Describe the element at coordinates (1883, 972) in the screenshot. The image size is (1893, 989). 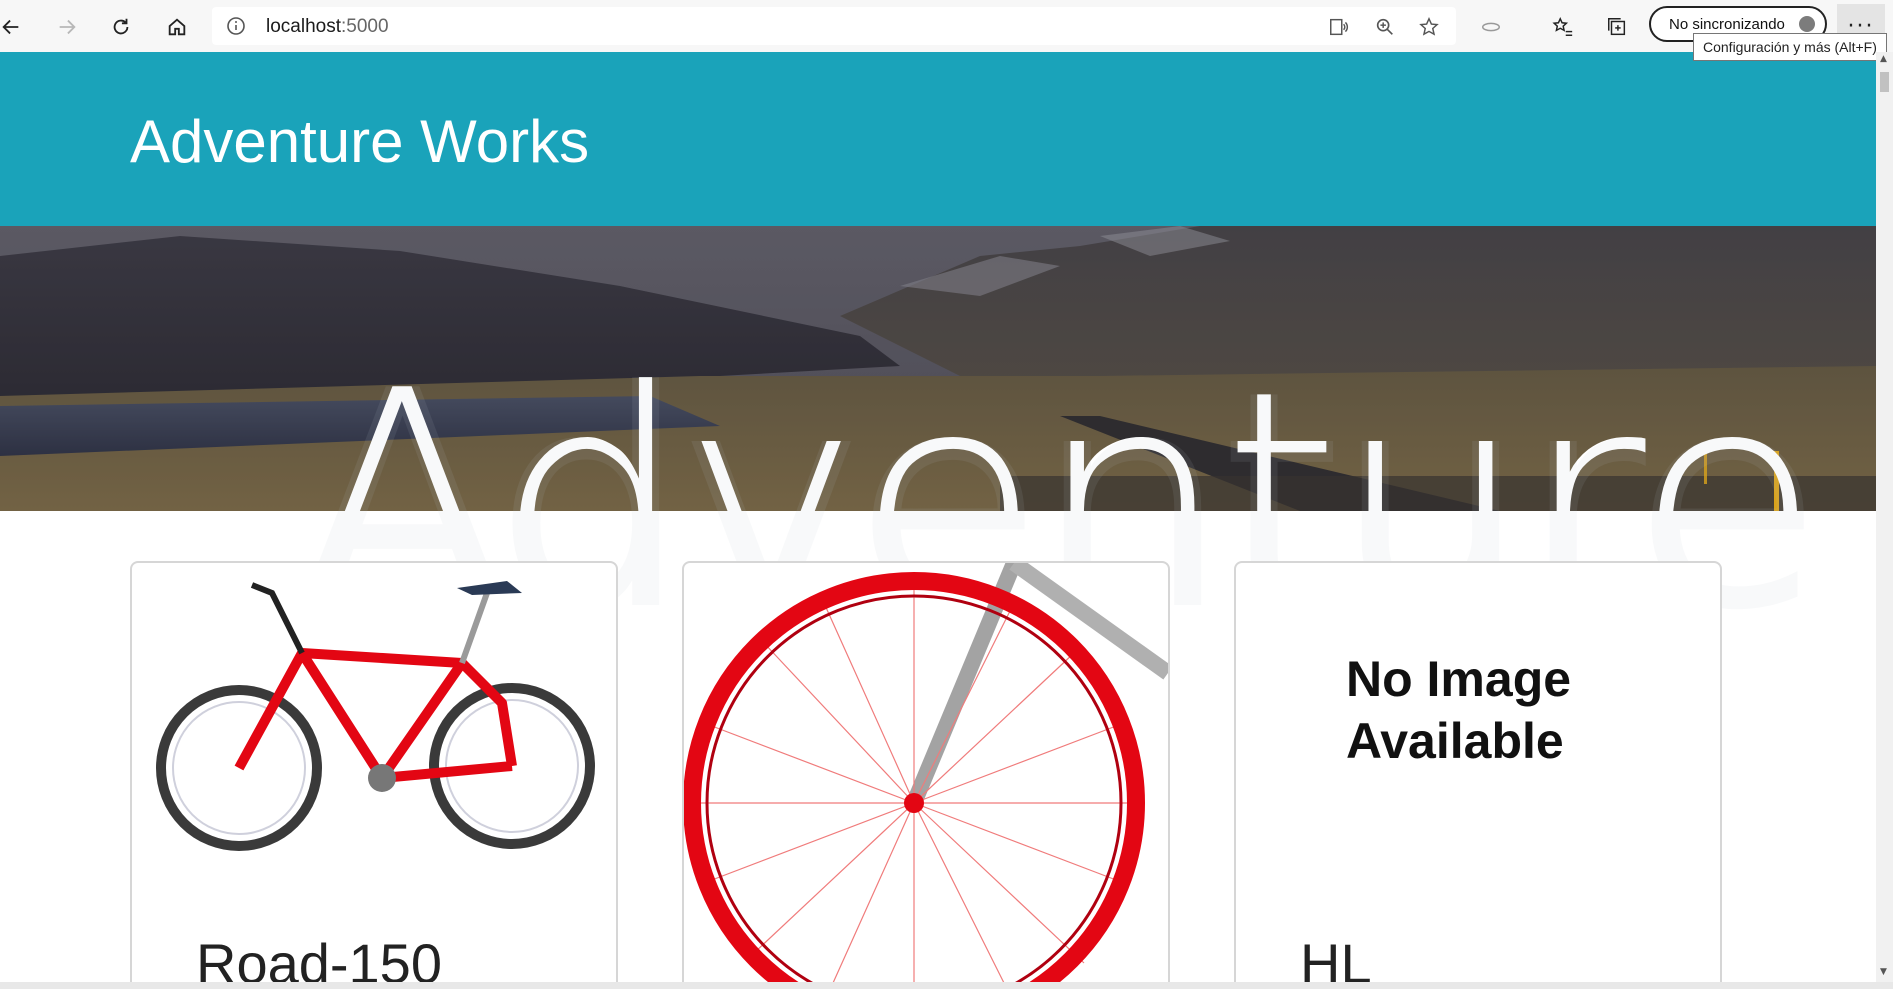
I see `scroll-down-arrow-icon: ▼` at that location.